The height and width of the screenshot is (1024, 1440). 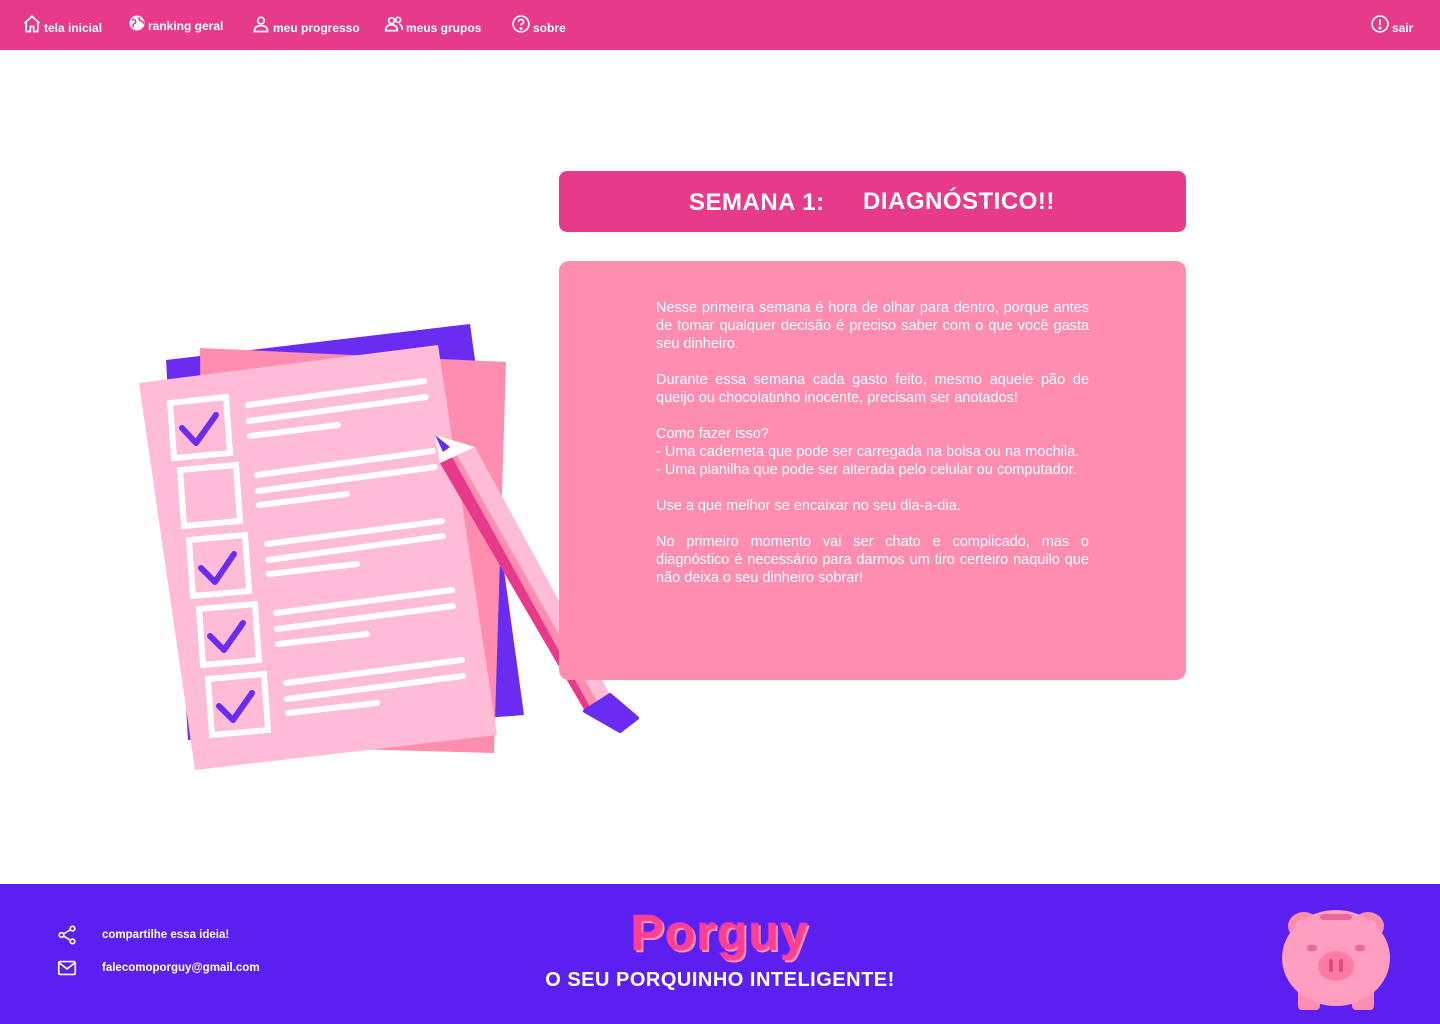 What do you see at coordinates (959, 201) in the screenshot?
I see `week-title: DIAGNÓSTICO!!` at bounding box center [959, 201].